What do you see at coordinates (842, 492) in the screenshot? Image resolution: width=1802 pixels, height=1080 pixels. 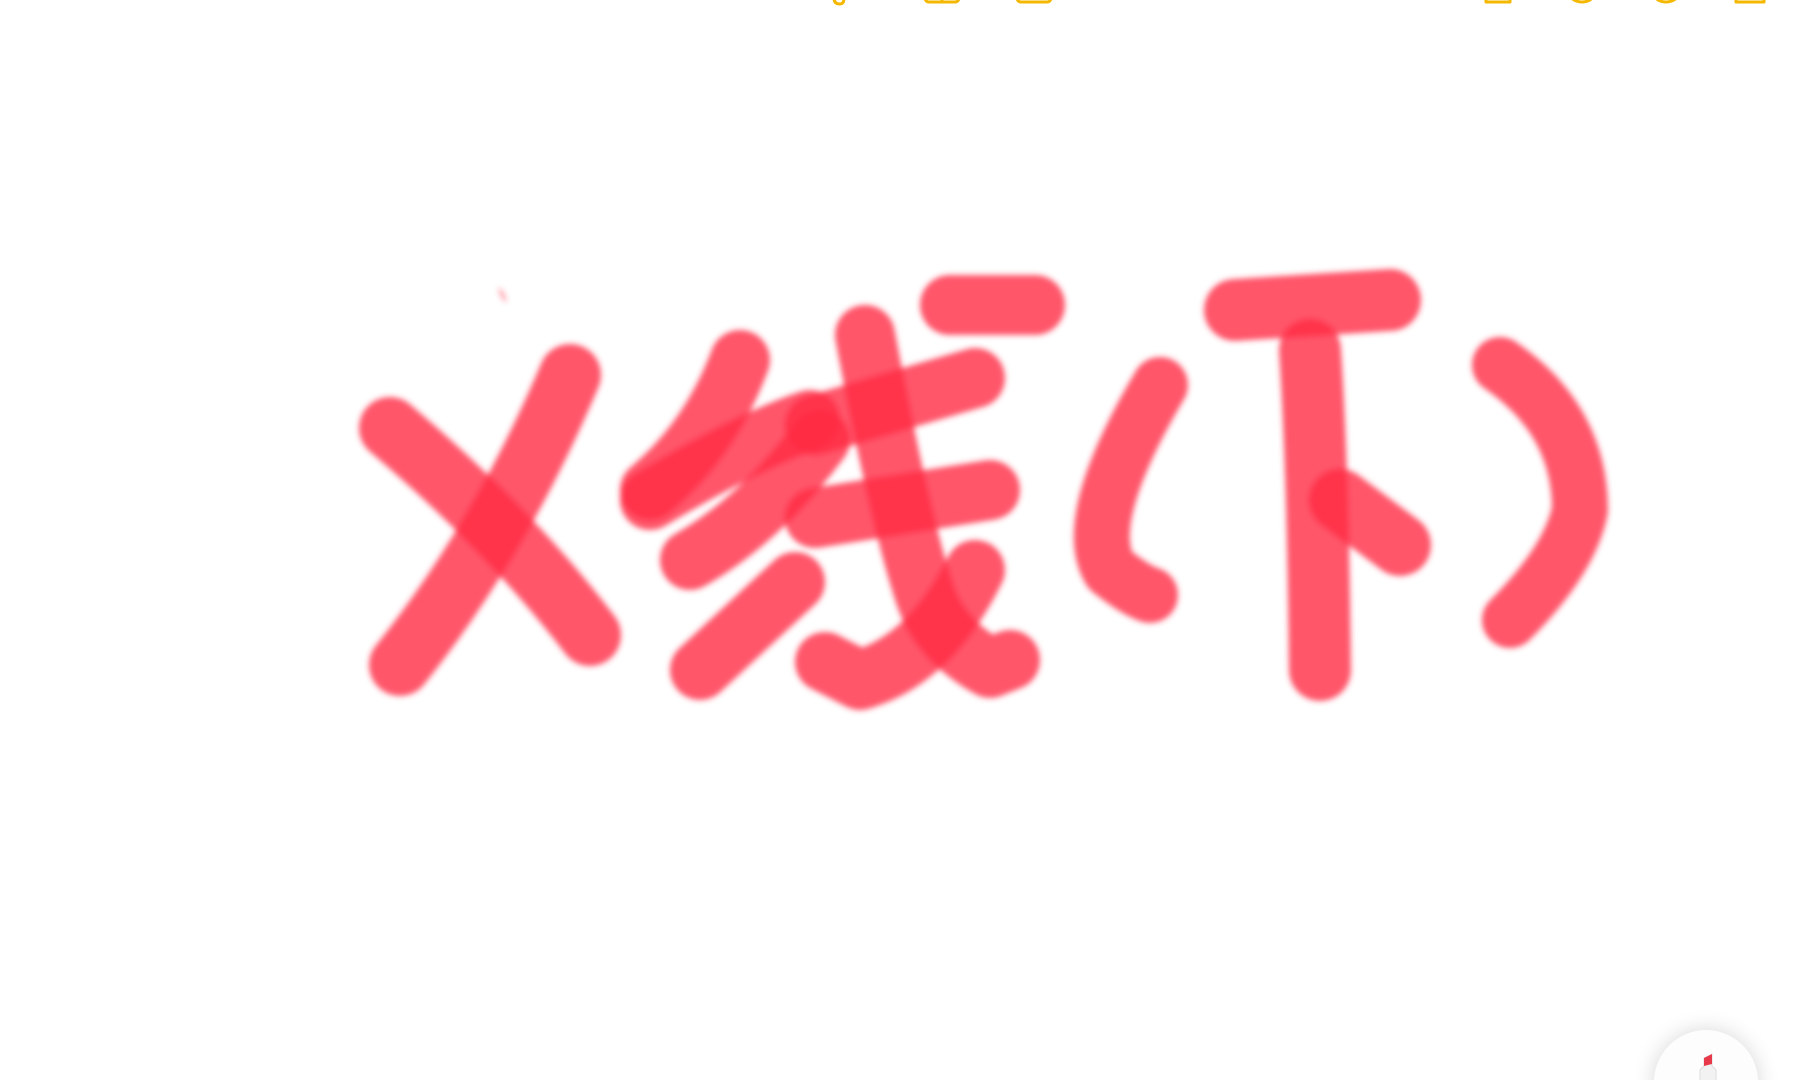 I see `stroke-group-xian` at bounding box center [842, 492].